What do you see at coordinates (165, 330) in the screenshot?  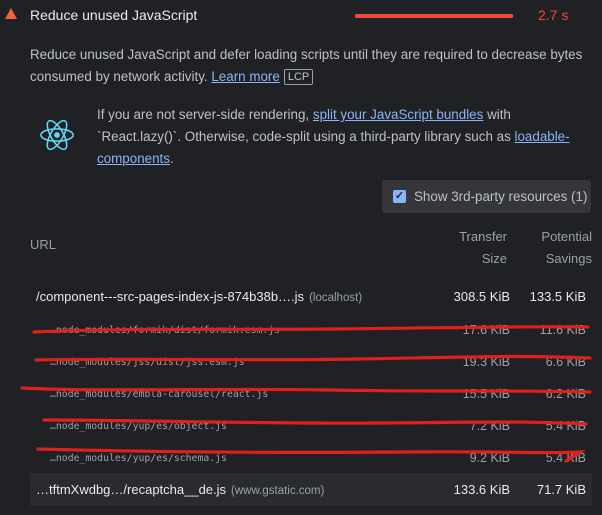 I see `subrow-url: …node_modules/formik/dist/formik.esm.js` at bounding box center [165, 330].